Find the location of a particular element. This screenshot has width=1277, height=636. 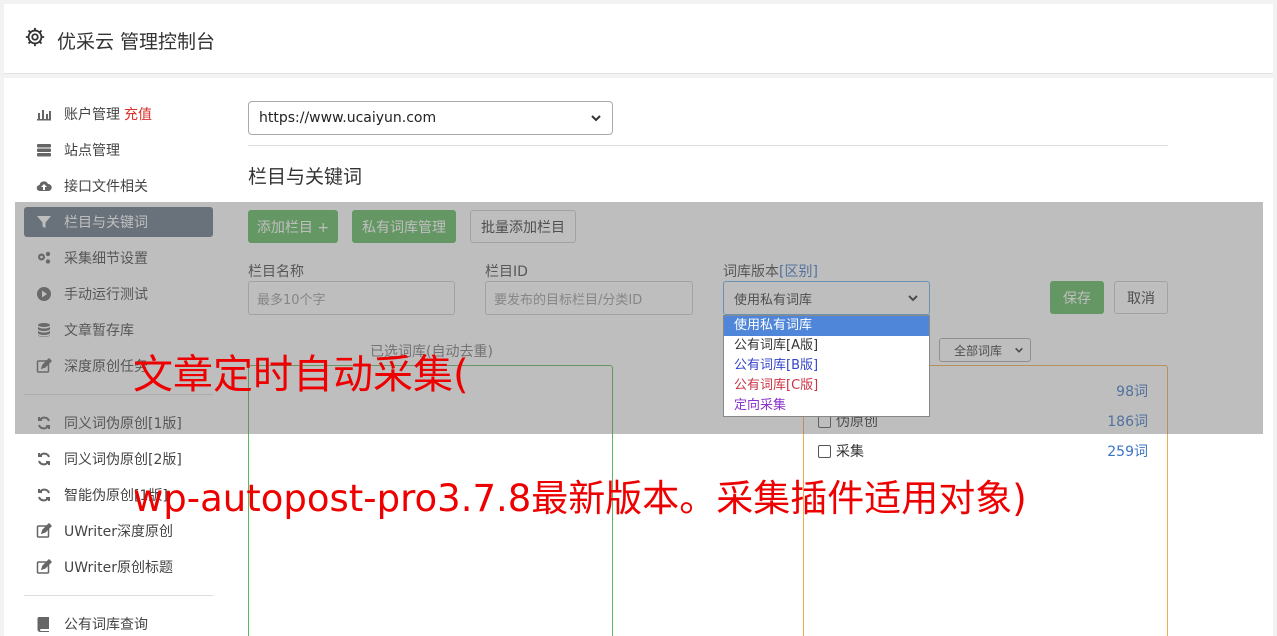

sidebar-item-public-lib-query: 公有词库查询 is located at coordinates (118, 622).